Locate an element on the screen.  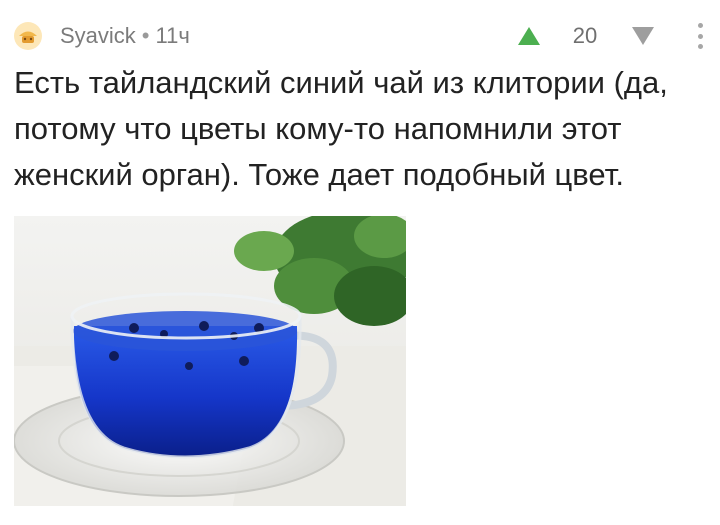
avatar is located at coordinates (28, 36).